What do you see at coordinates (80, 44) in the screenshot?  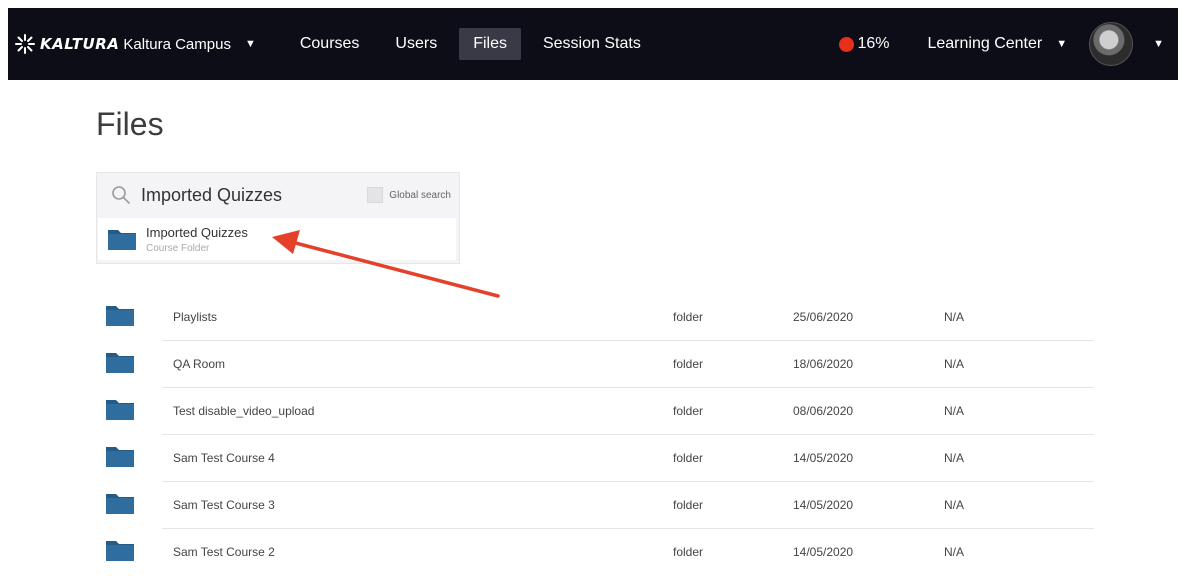 I see `brand-wordmark: KALTURA` at bounding box center [80, 44].